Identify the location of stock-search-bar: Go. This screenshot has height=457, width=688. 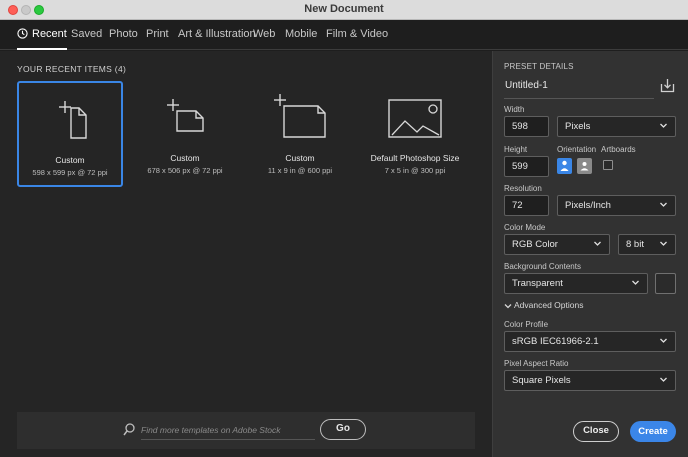
(246, 430).